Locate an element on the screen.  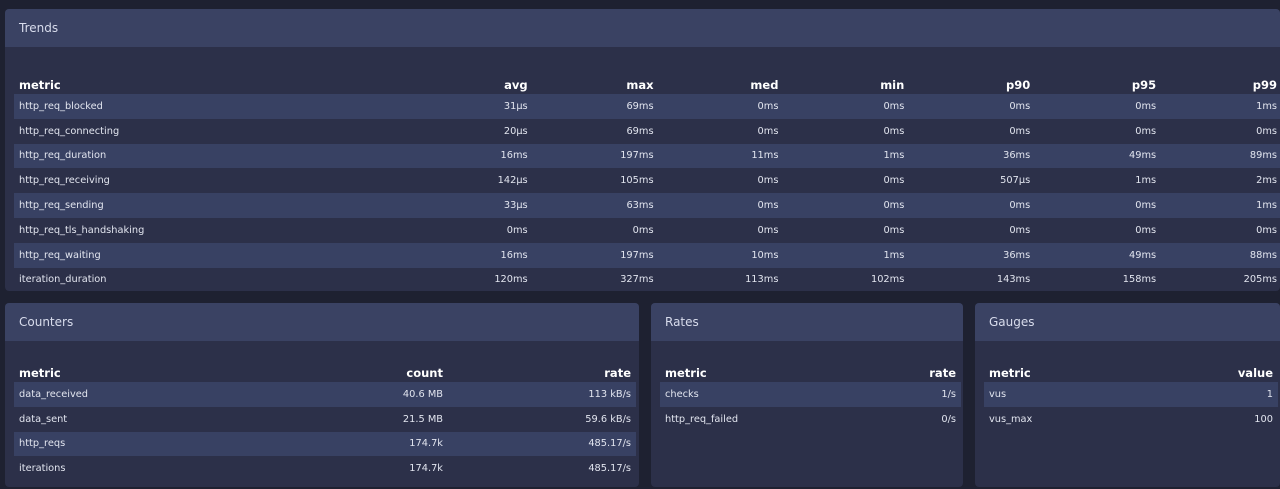
cell-value: 507µs is located at coordinates (1015, 181).